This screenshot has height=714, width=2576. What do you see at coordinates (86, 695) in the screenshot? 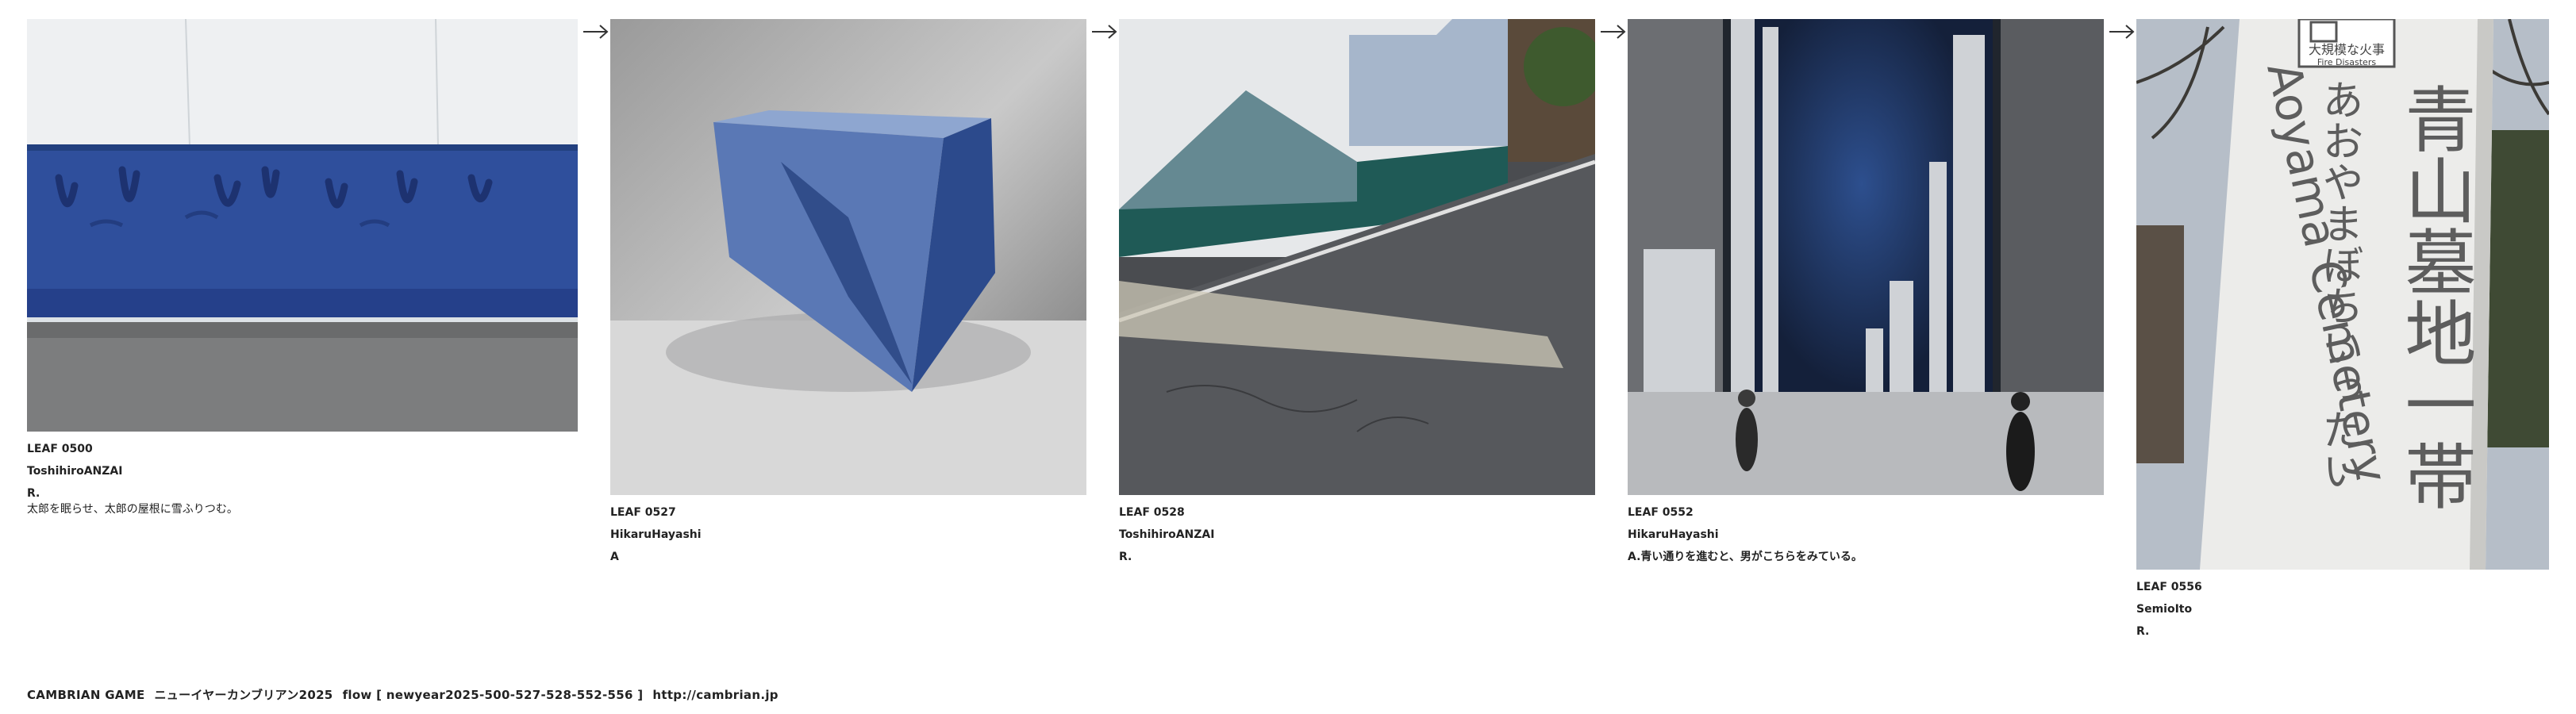
I see `footer-title: CAMBRIAN GAME` at bounding box center [86, 695].